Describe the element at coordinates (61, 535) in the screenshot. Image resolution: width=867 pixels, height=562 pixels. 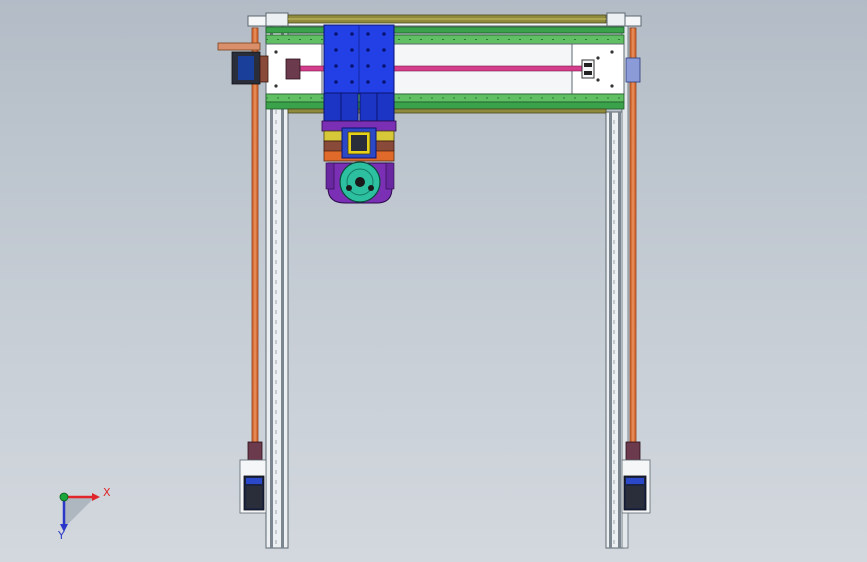
I see `y-axis-label: Y` at that location.